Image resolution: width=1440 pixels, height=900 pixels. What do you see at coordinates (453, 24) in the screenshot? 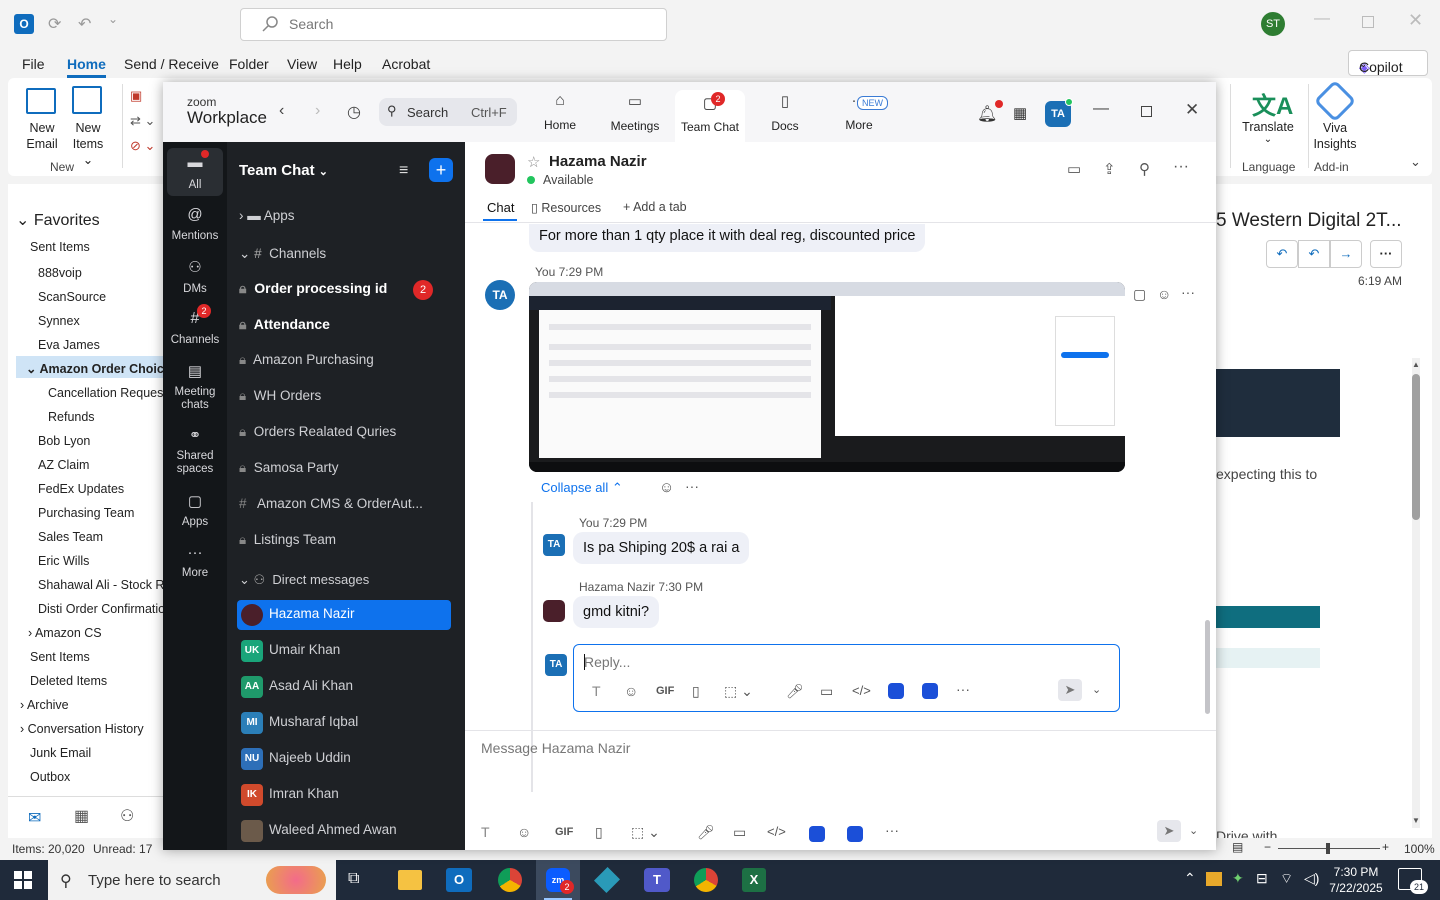
I see `outlook-search-input: Search` at bounding box center [453, 24].